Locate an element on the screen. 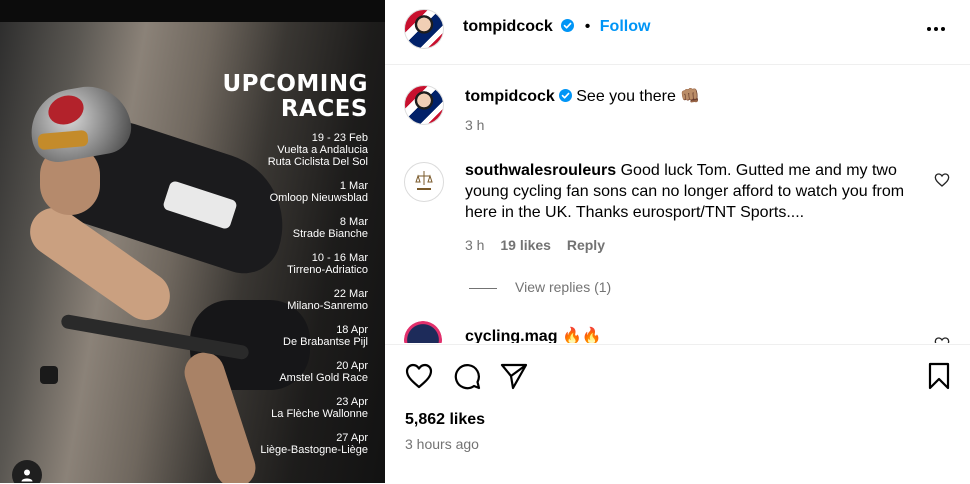  view-replies-button: View replies (1) is located at coordinates (540, 287).